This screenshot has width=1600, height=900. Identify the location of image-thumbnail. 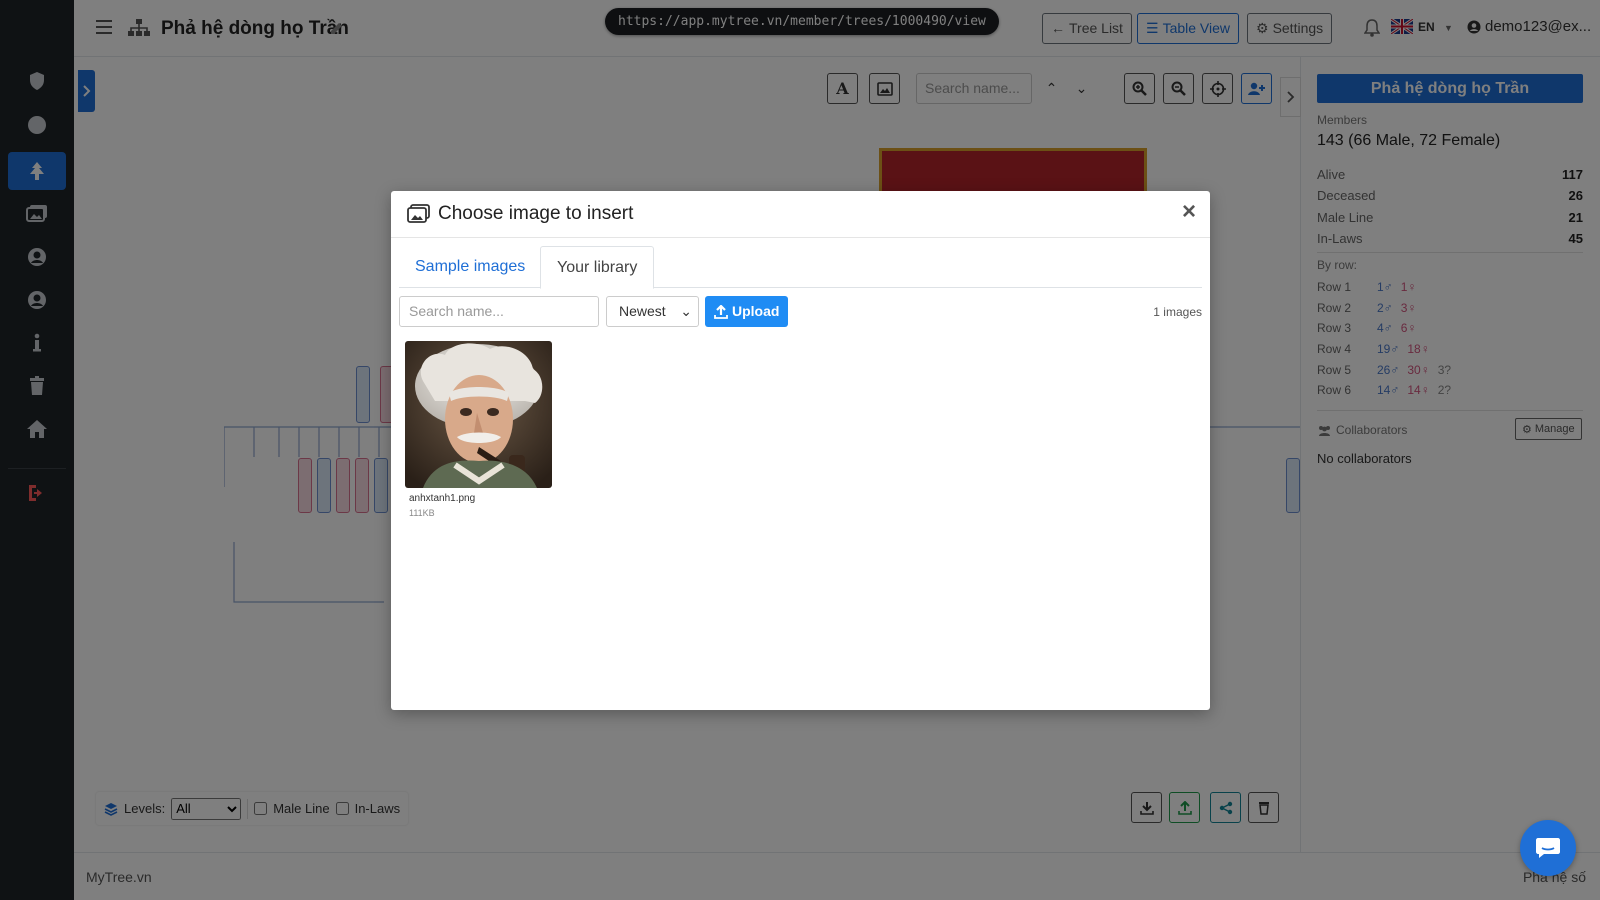
(478, 414).